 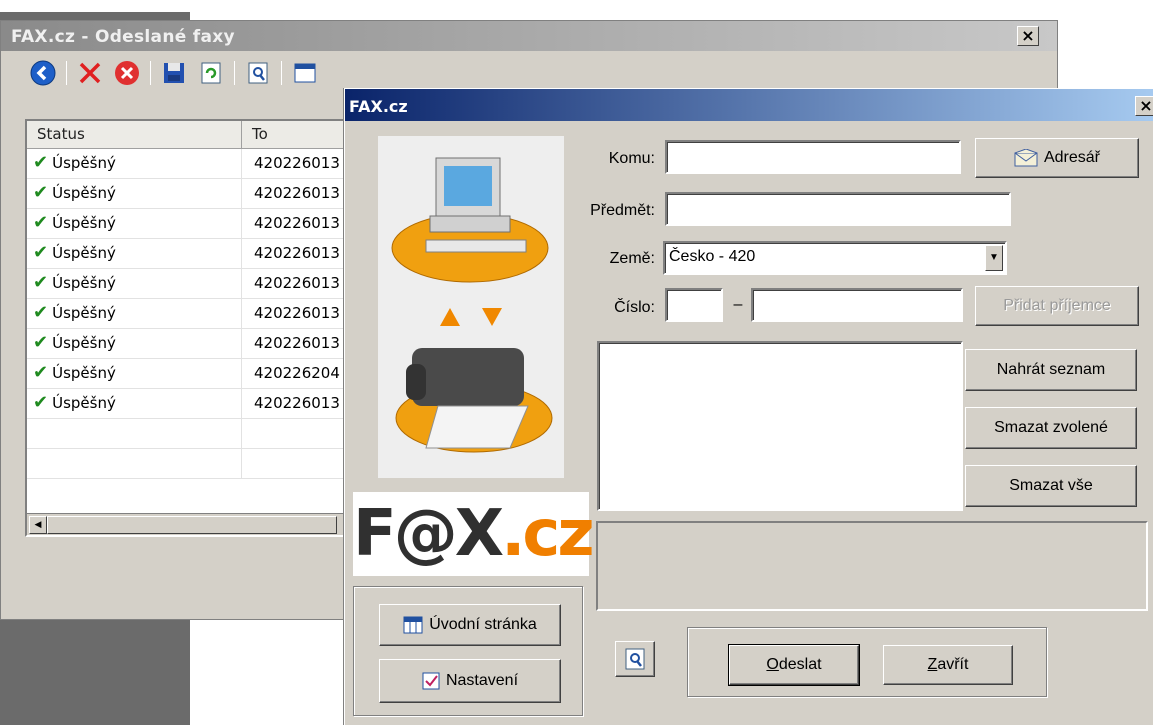 I want to click on scrollbar-thumb, so click(x=192, y=525).